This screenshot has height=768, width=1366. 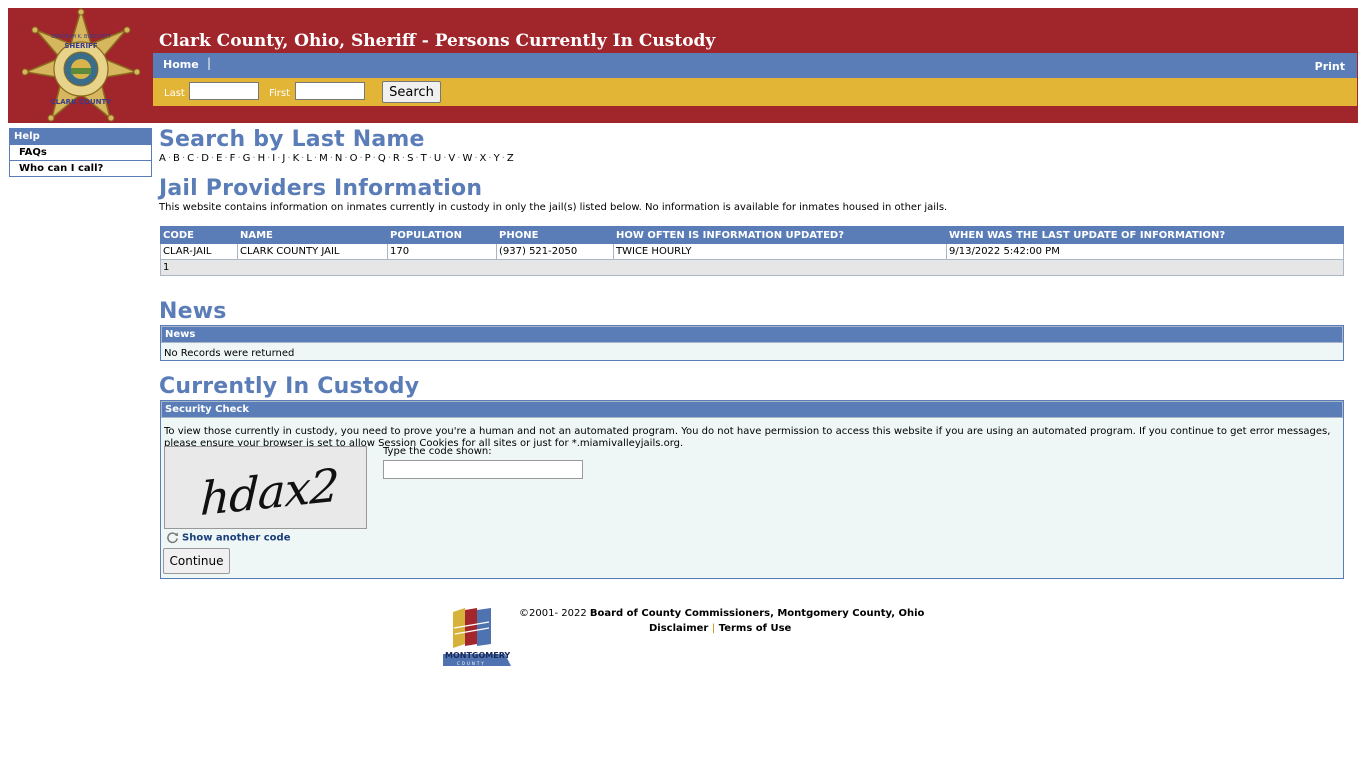 What do you see at coordinates (273, 158) in the screenshot?
I see `letter-link-i: I` at bounding box center [273, 158].